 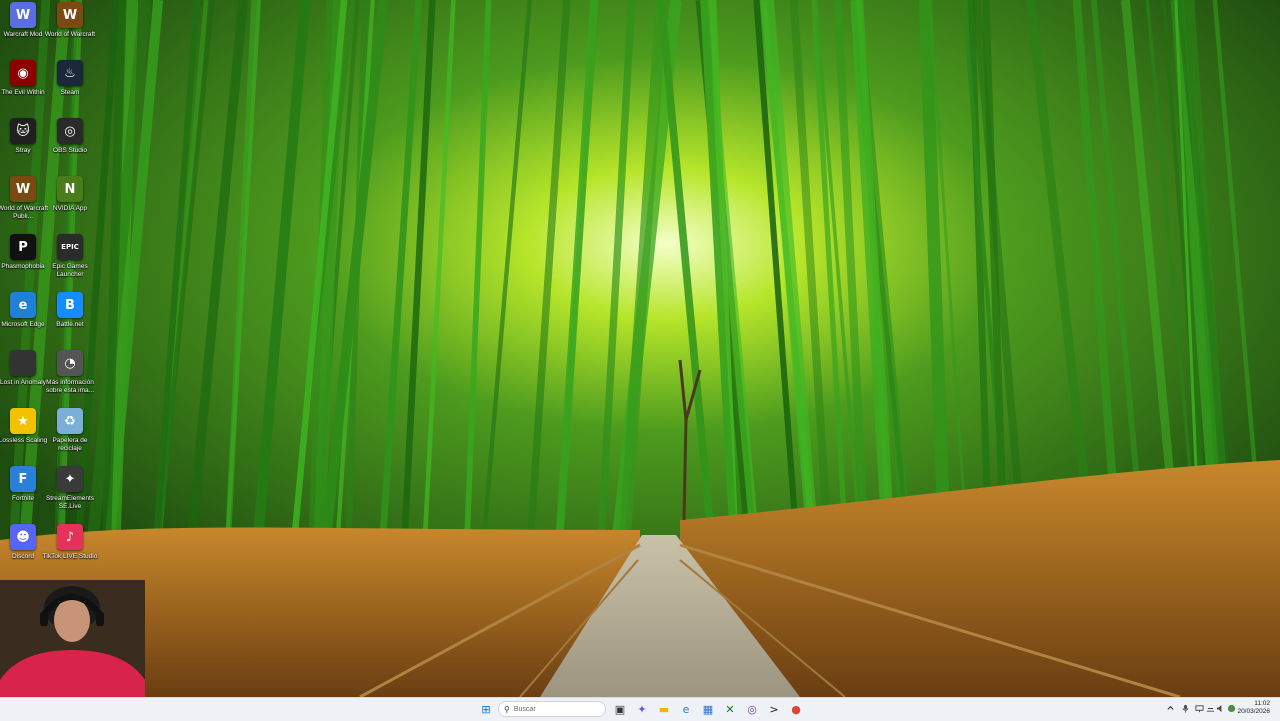 I want to click on desktop-shortcut: B Battle.net, so click(x=70, y=321).